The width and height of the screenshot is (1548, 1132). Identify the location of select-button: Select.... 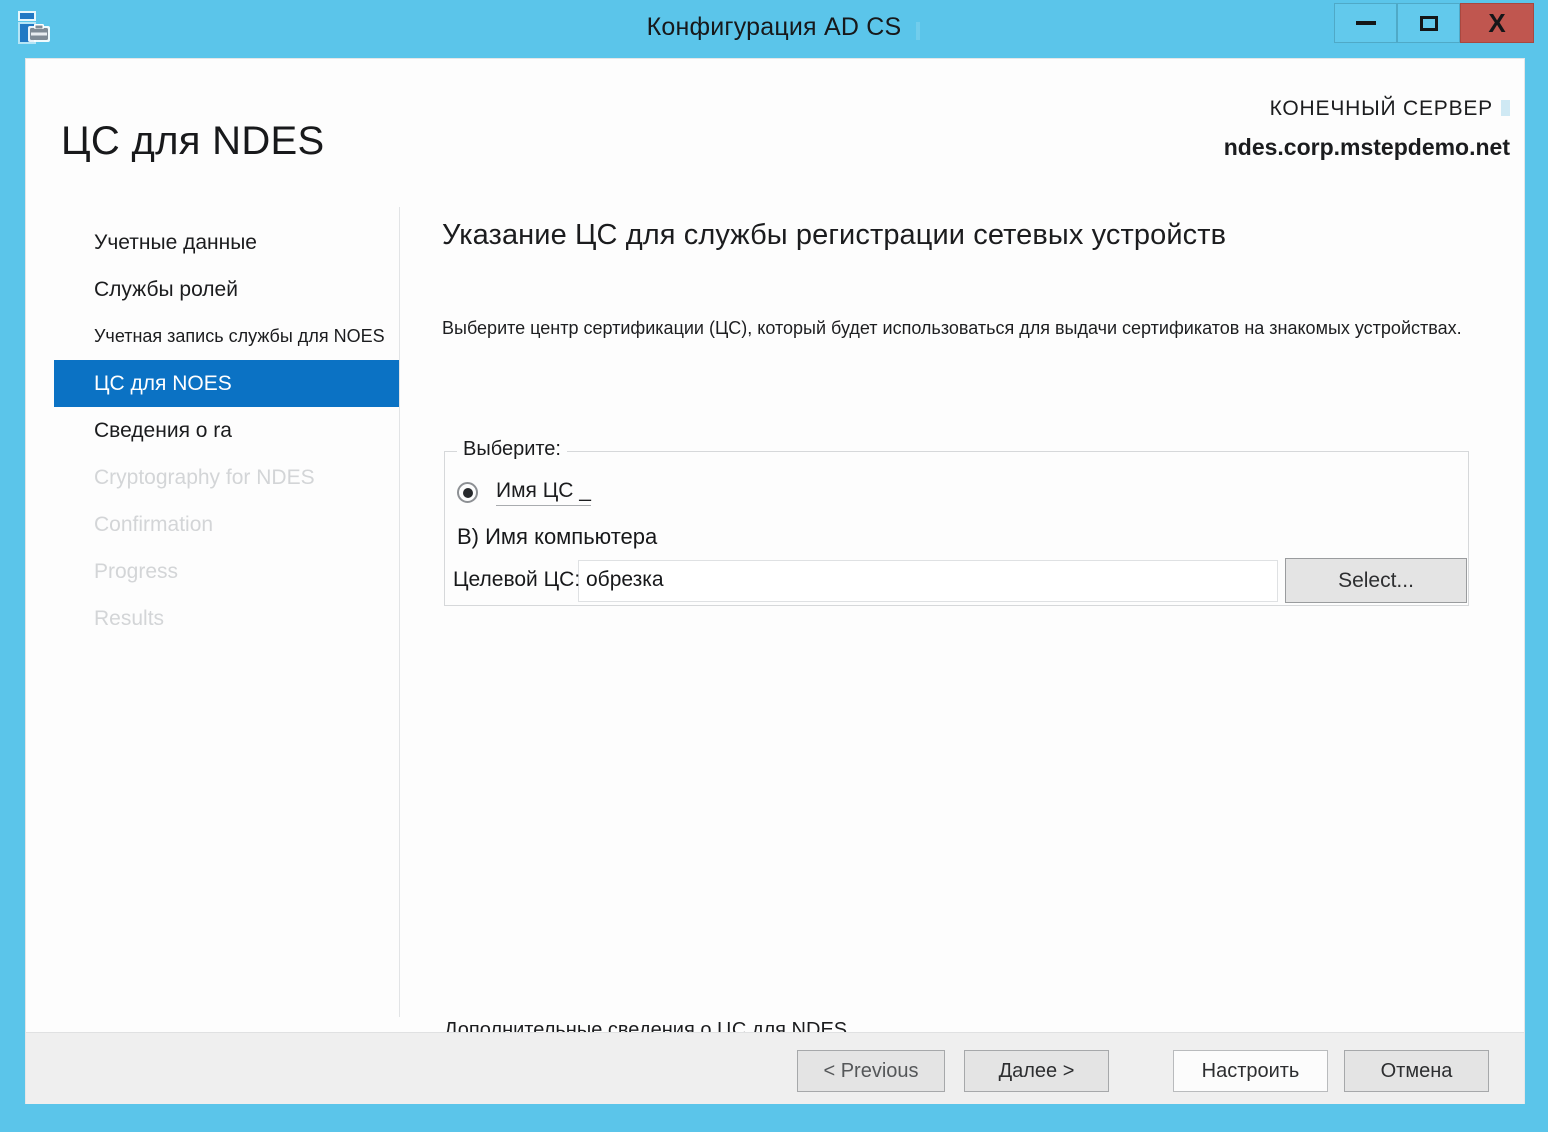
(1376, 580).